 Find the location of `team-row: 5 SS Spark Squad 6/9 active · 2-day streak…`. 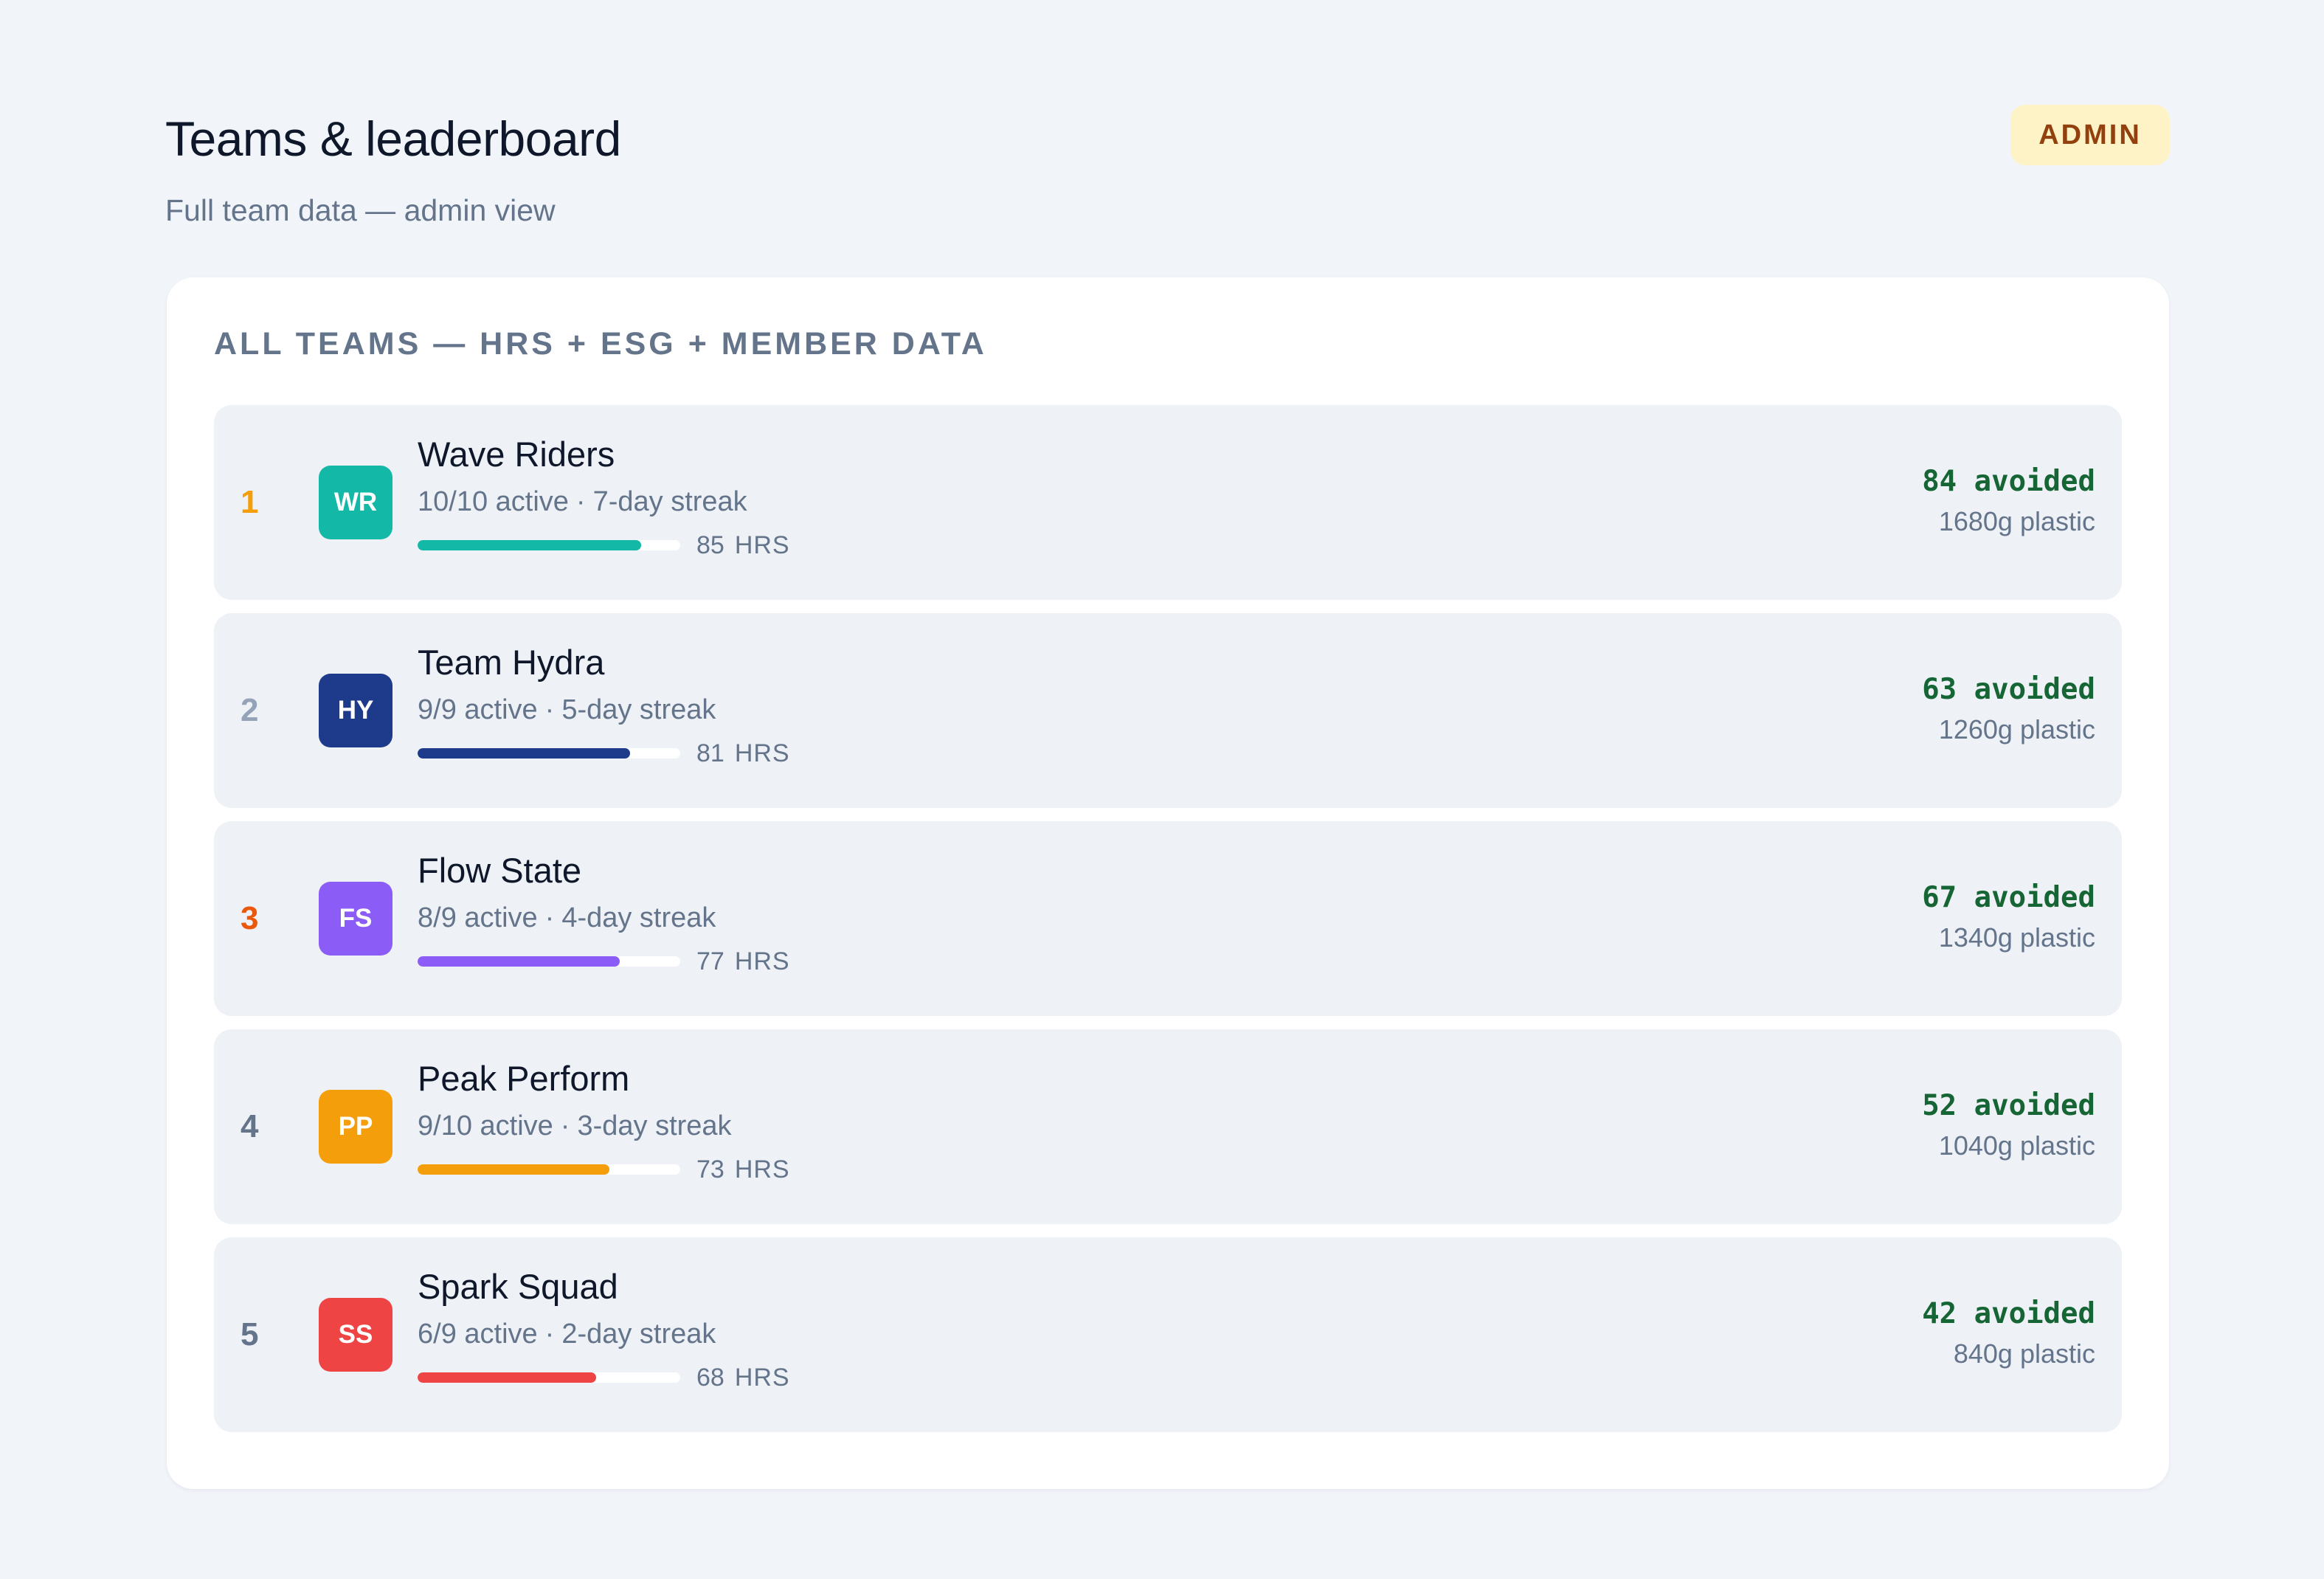

team-row: 5 SS Spark Squad 6/9 active · 2-day streak… is located at coordinates (1168, 1334).